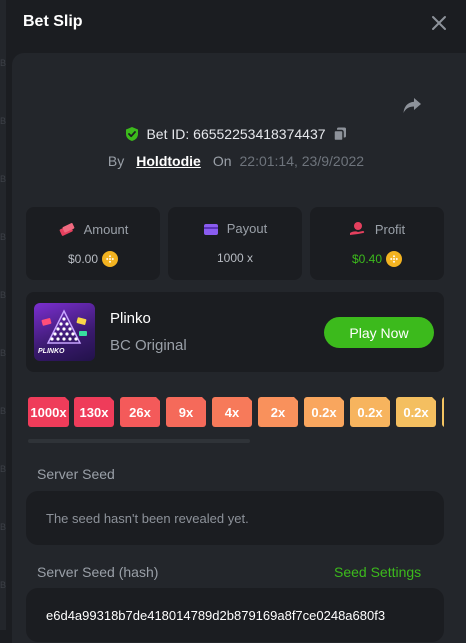 This screenshot has width=466, height=643. I want to click on game-card: PLINKO Plinko BC Original Play Now, so click(235, 332).